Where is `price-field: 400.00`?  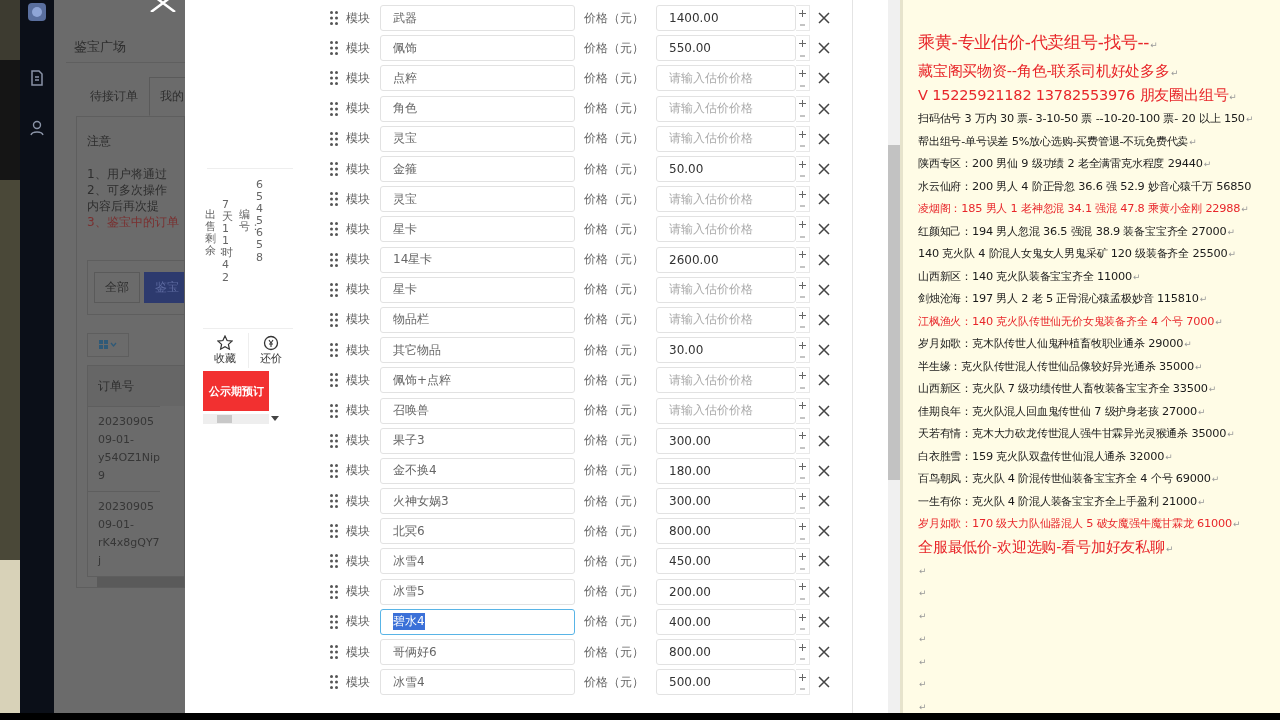 price-field: 400.00 is located at coordinates (726, 621).